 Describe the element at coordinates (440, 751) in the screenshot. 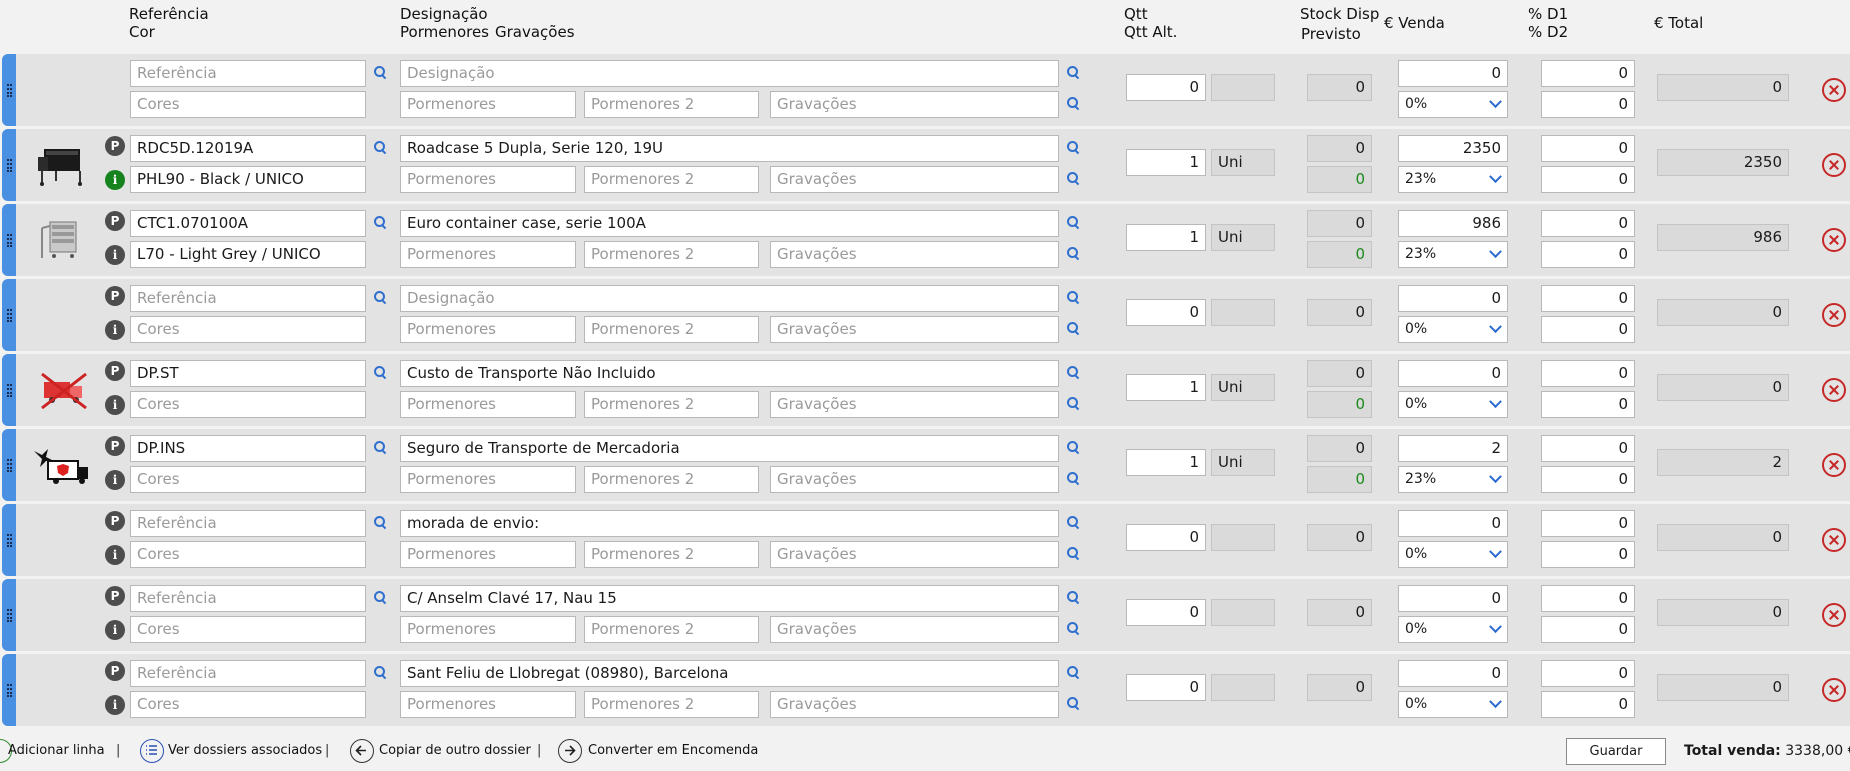

I see `copy-dossier-action: Copiar de outro dossier` at that location.